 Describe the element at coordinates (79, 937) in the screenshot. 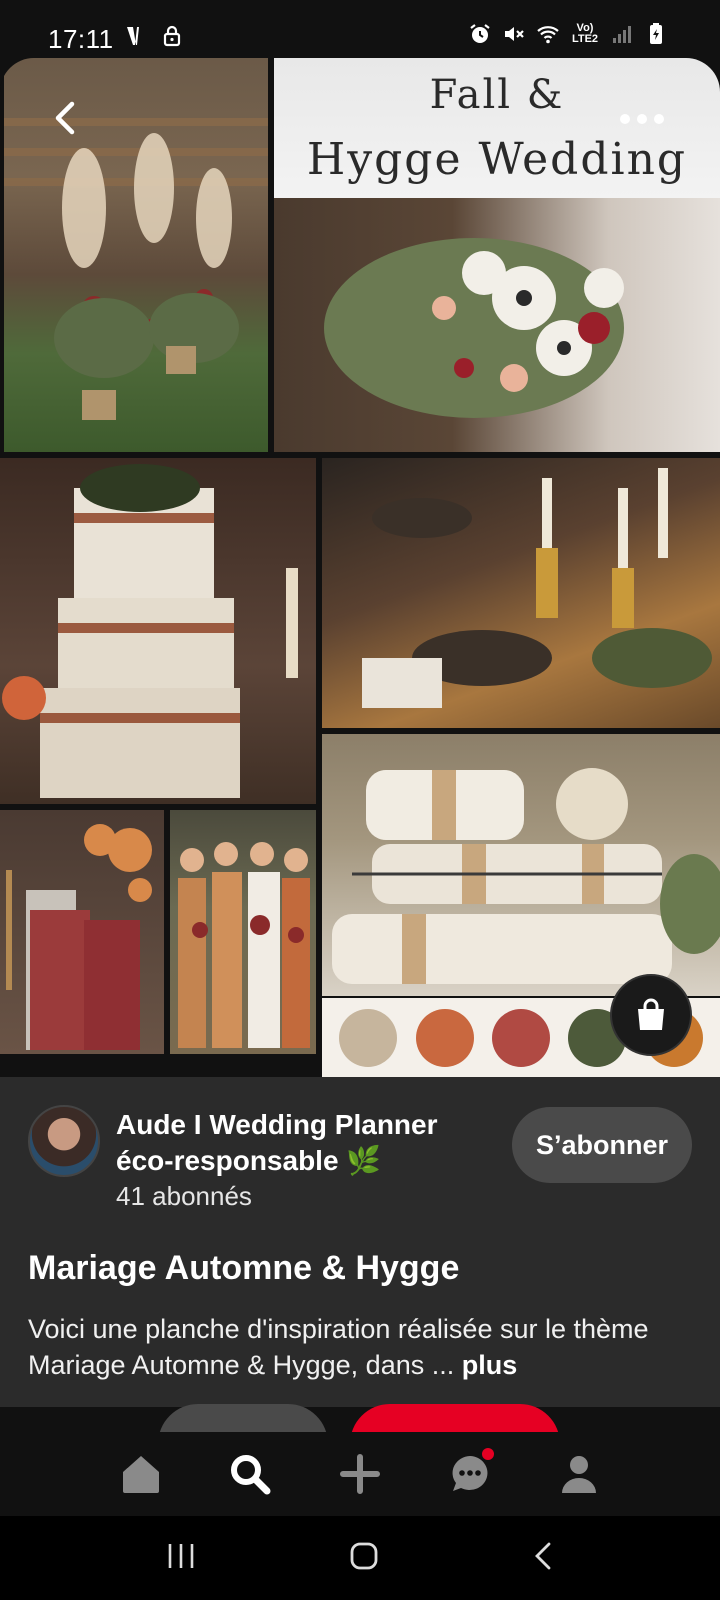

I see `invitation-art` at that location.